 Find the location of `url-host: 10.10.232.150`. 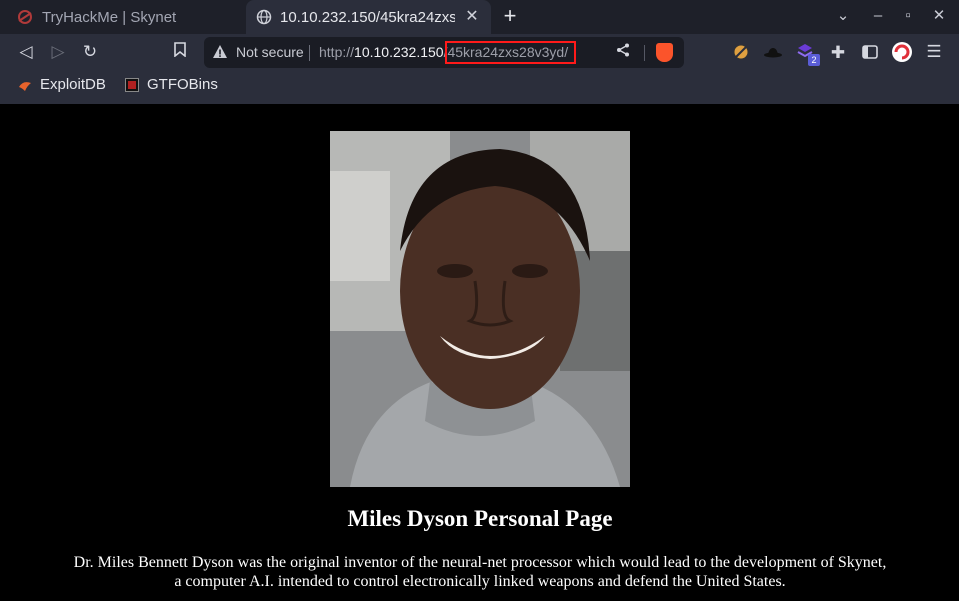

url-host: 10.10.232.150 is located at coordinates (399, 52).